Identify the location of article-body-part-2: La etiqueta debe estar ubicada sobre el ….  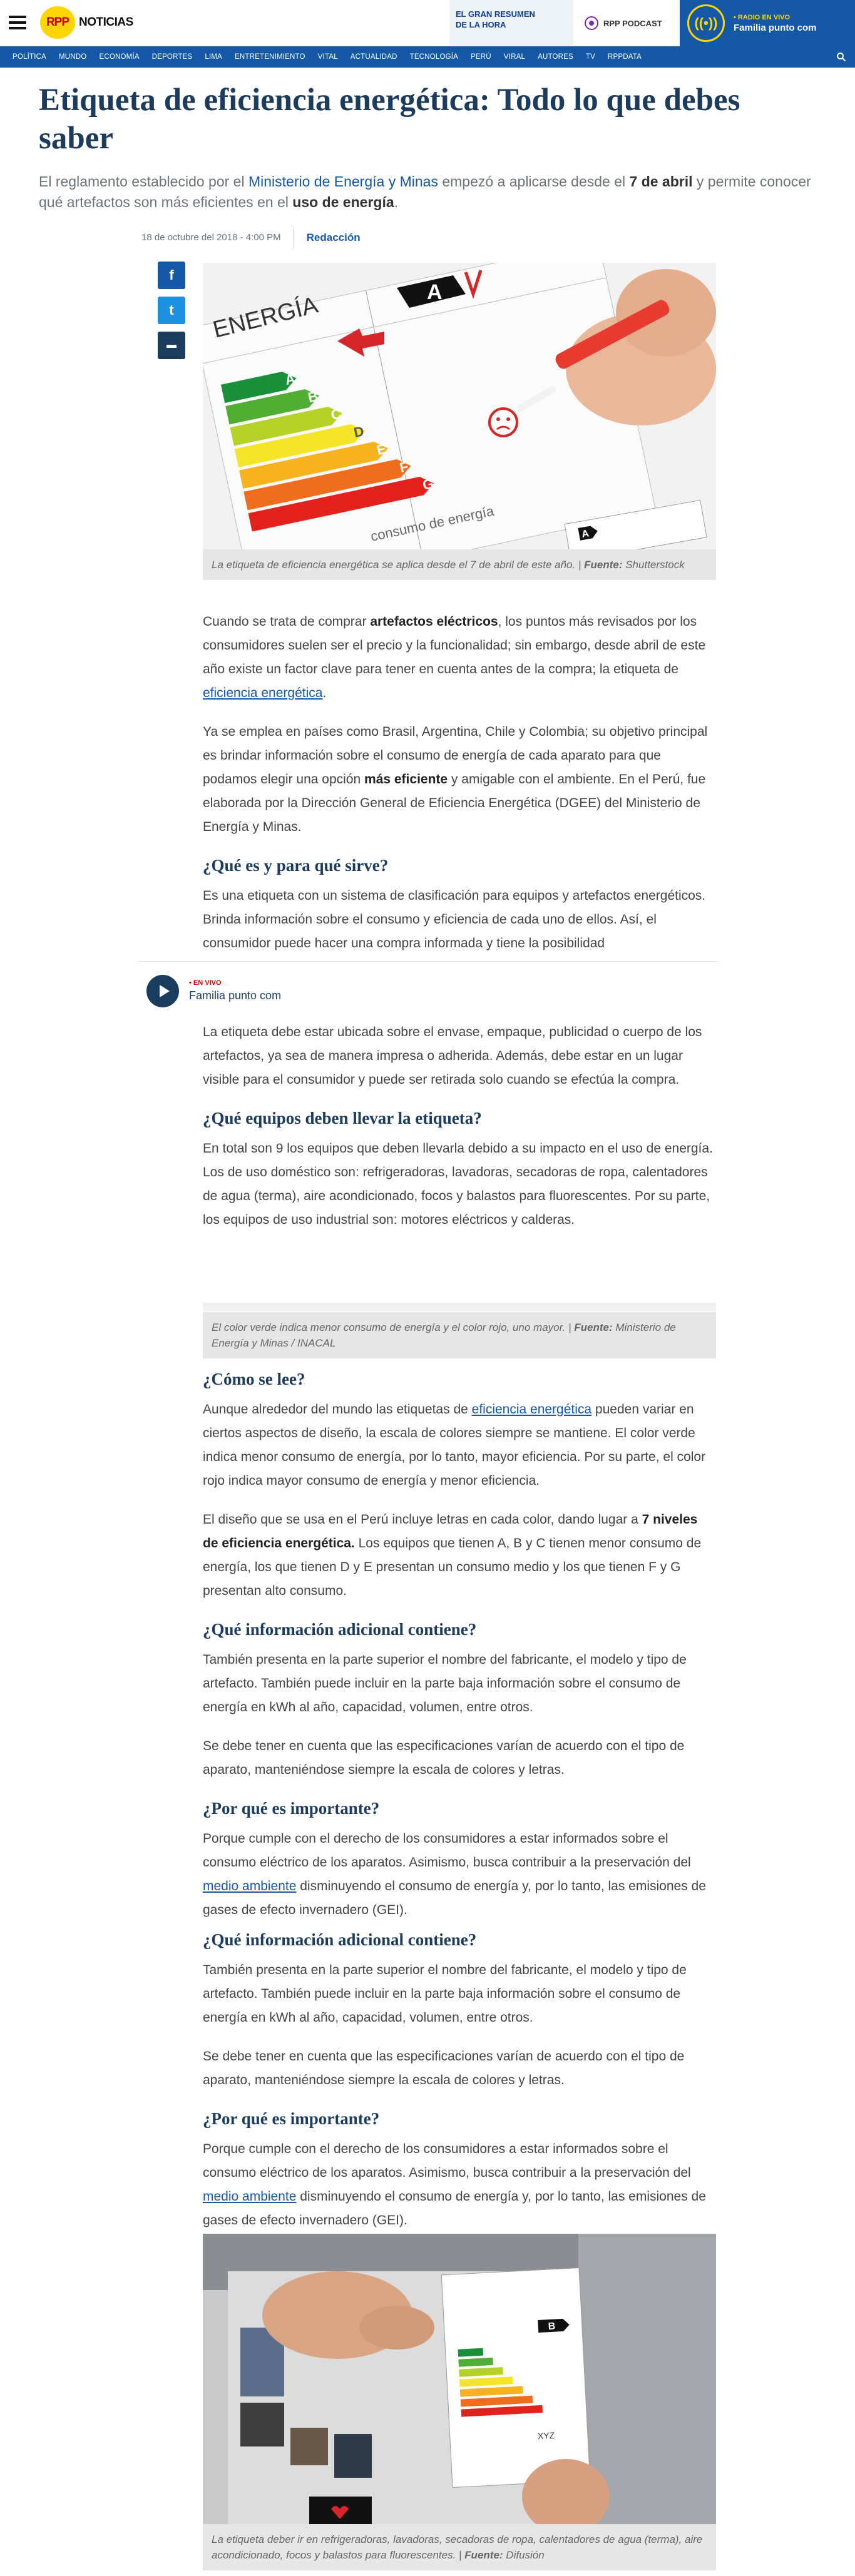
(459, 1134).